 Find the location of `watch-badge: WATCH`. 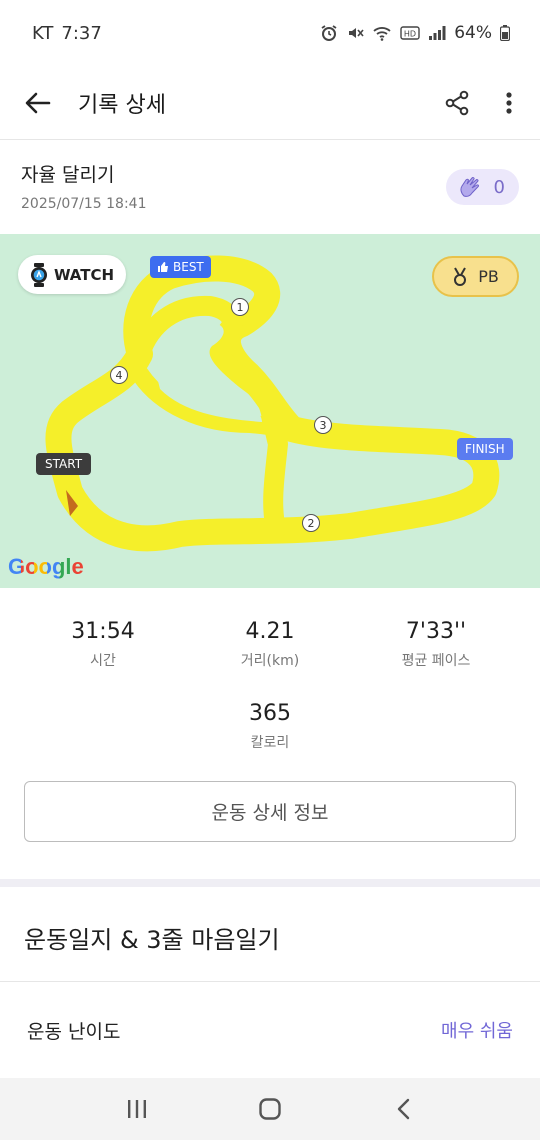

watch-badge: WATCH is located at coordinates (72, 274).